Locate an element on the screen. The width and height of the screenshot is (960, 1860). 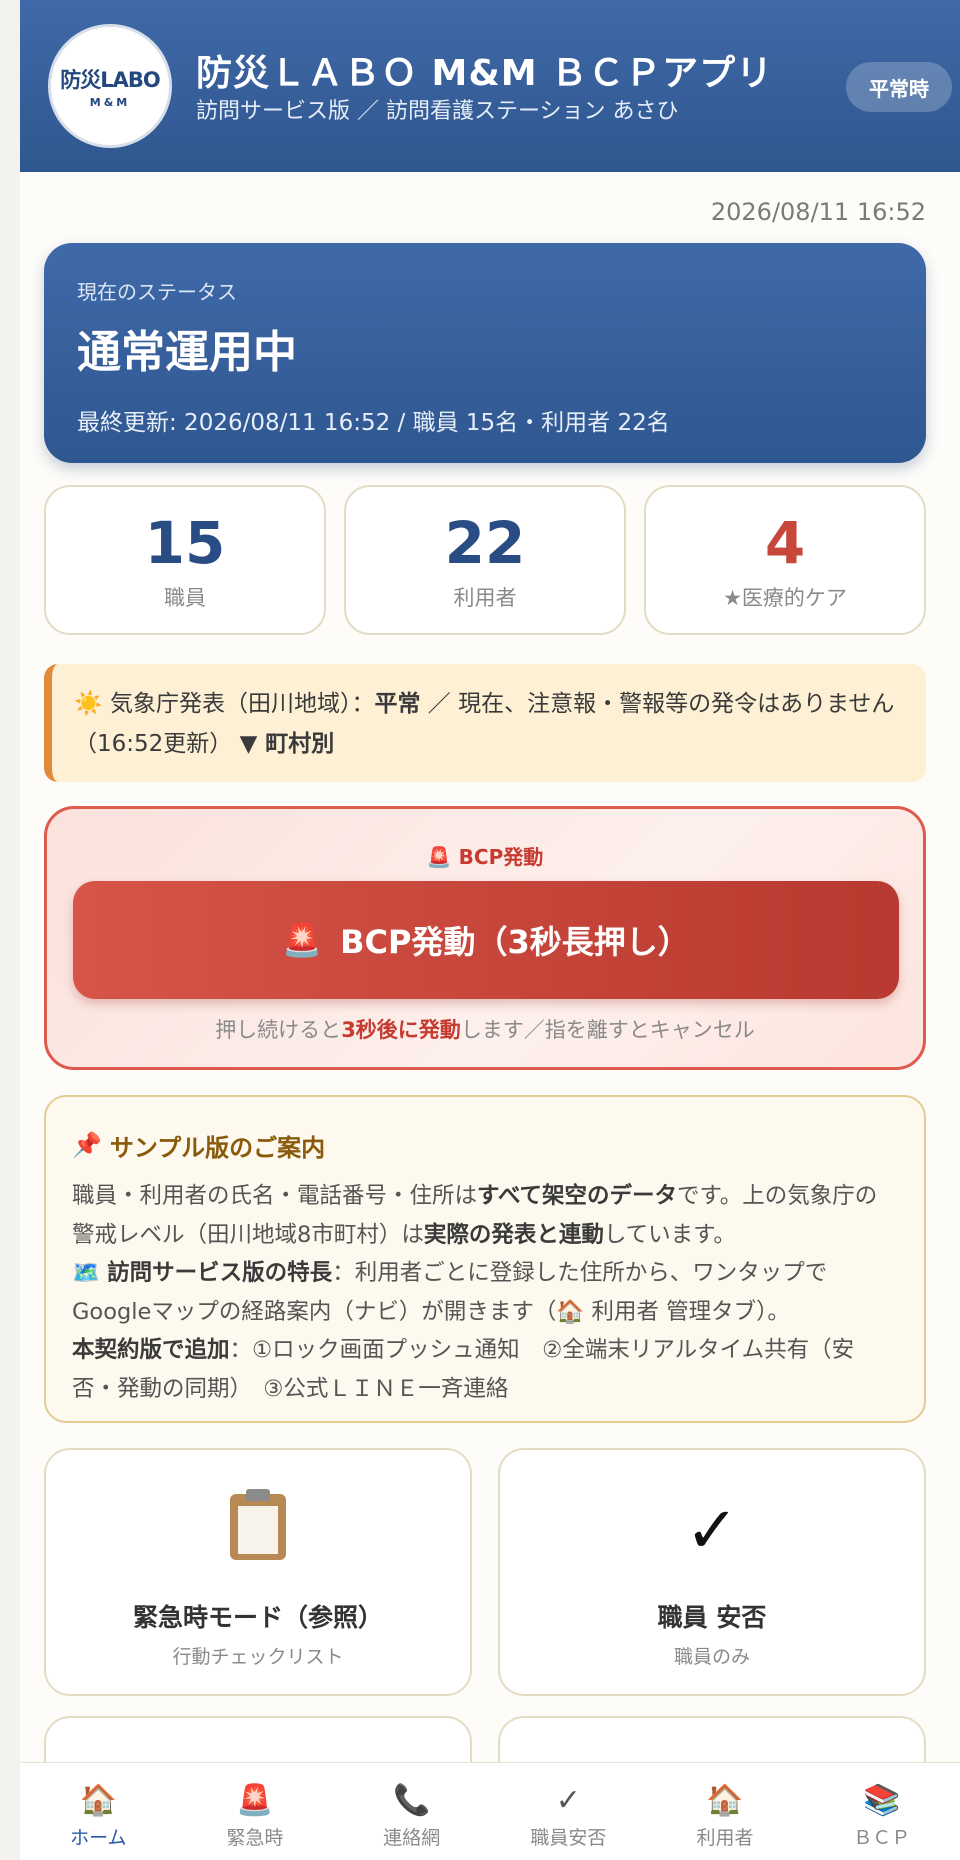
stat-card-staff: 15 職員 is located at coordinates (185, 560).